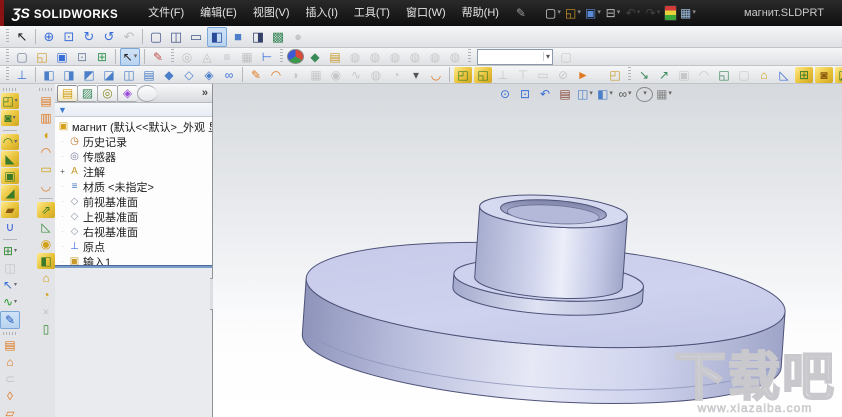 The height and width of the screenshot is (417, 842). I want to click on view-left-button: ◩, so click(89, 75).